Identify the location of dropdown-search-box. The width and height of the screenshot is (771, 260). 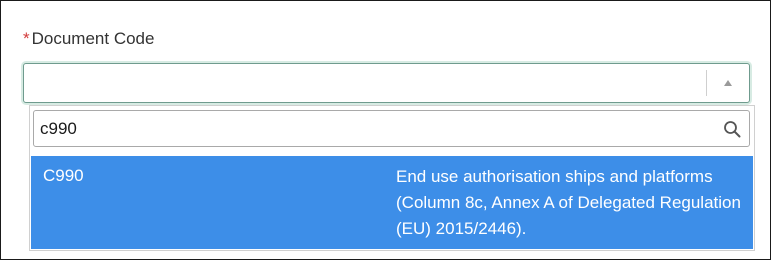
(391, 128).